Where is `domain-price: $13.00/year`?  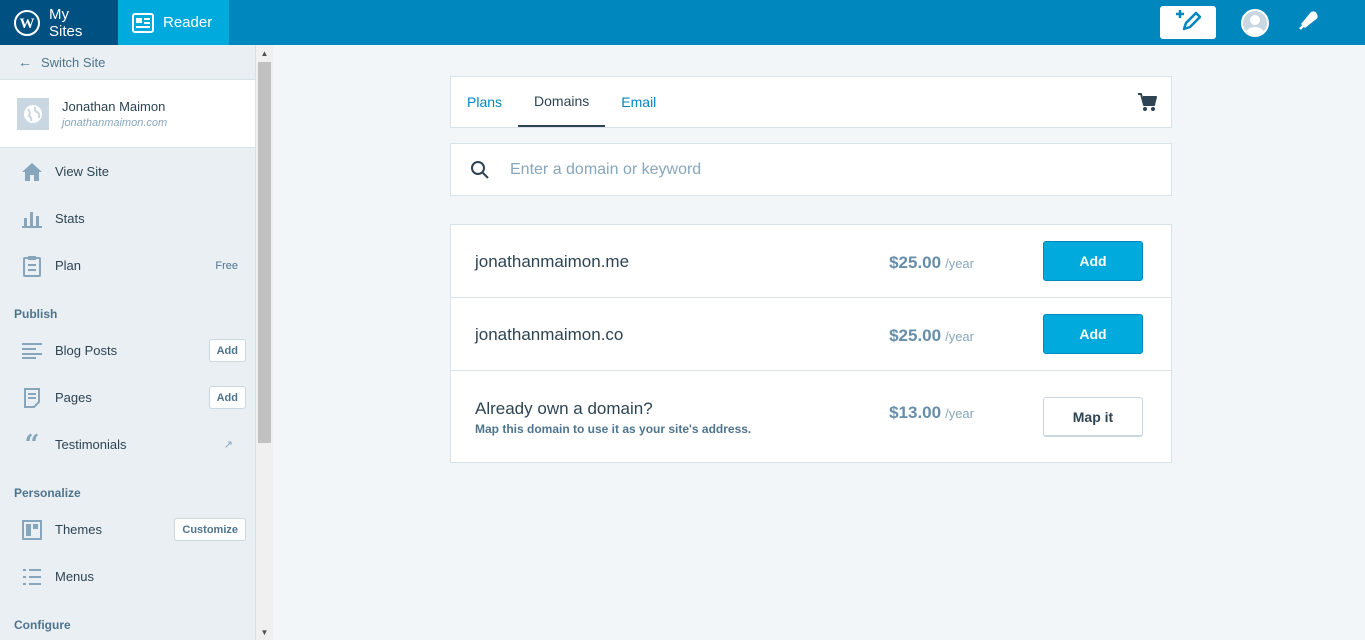 domain-price: $13.00/year is located at coordinates (931, 413).